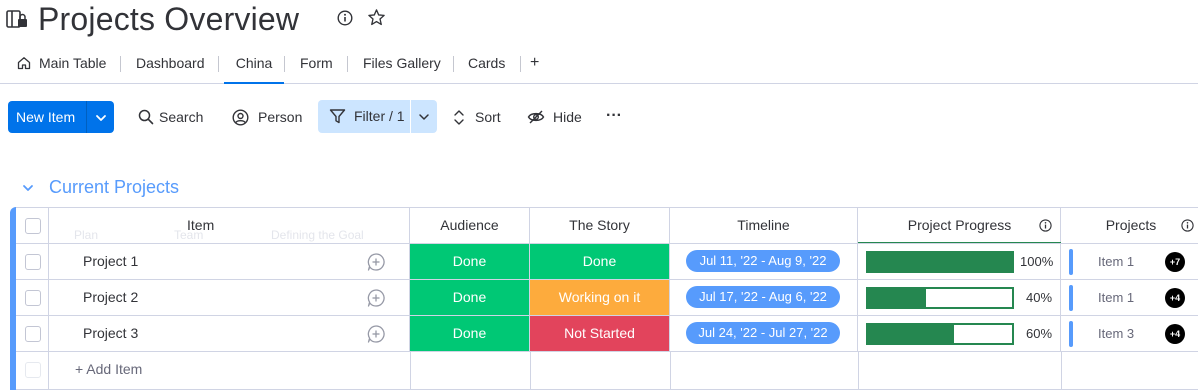 The image size is (1198, 390). What do you see at coordinates (268, 117) in the screenshot?
I see `person-filter-button: Person` at bounding box center [268, 117].